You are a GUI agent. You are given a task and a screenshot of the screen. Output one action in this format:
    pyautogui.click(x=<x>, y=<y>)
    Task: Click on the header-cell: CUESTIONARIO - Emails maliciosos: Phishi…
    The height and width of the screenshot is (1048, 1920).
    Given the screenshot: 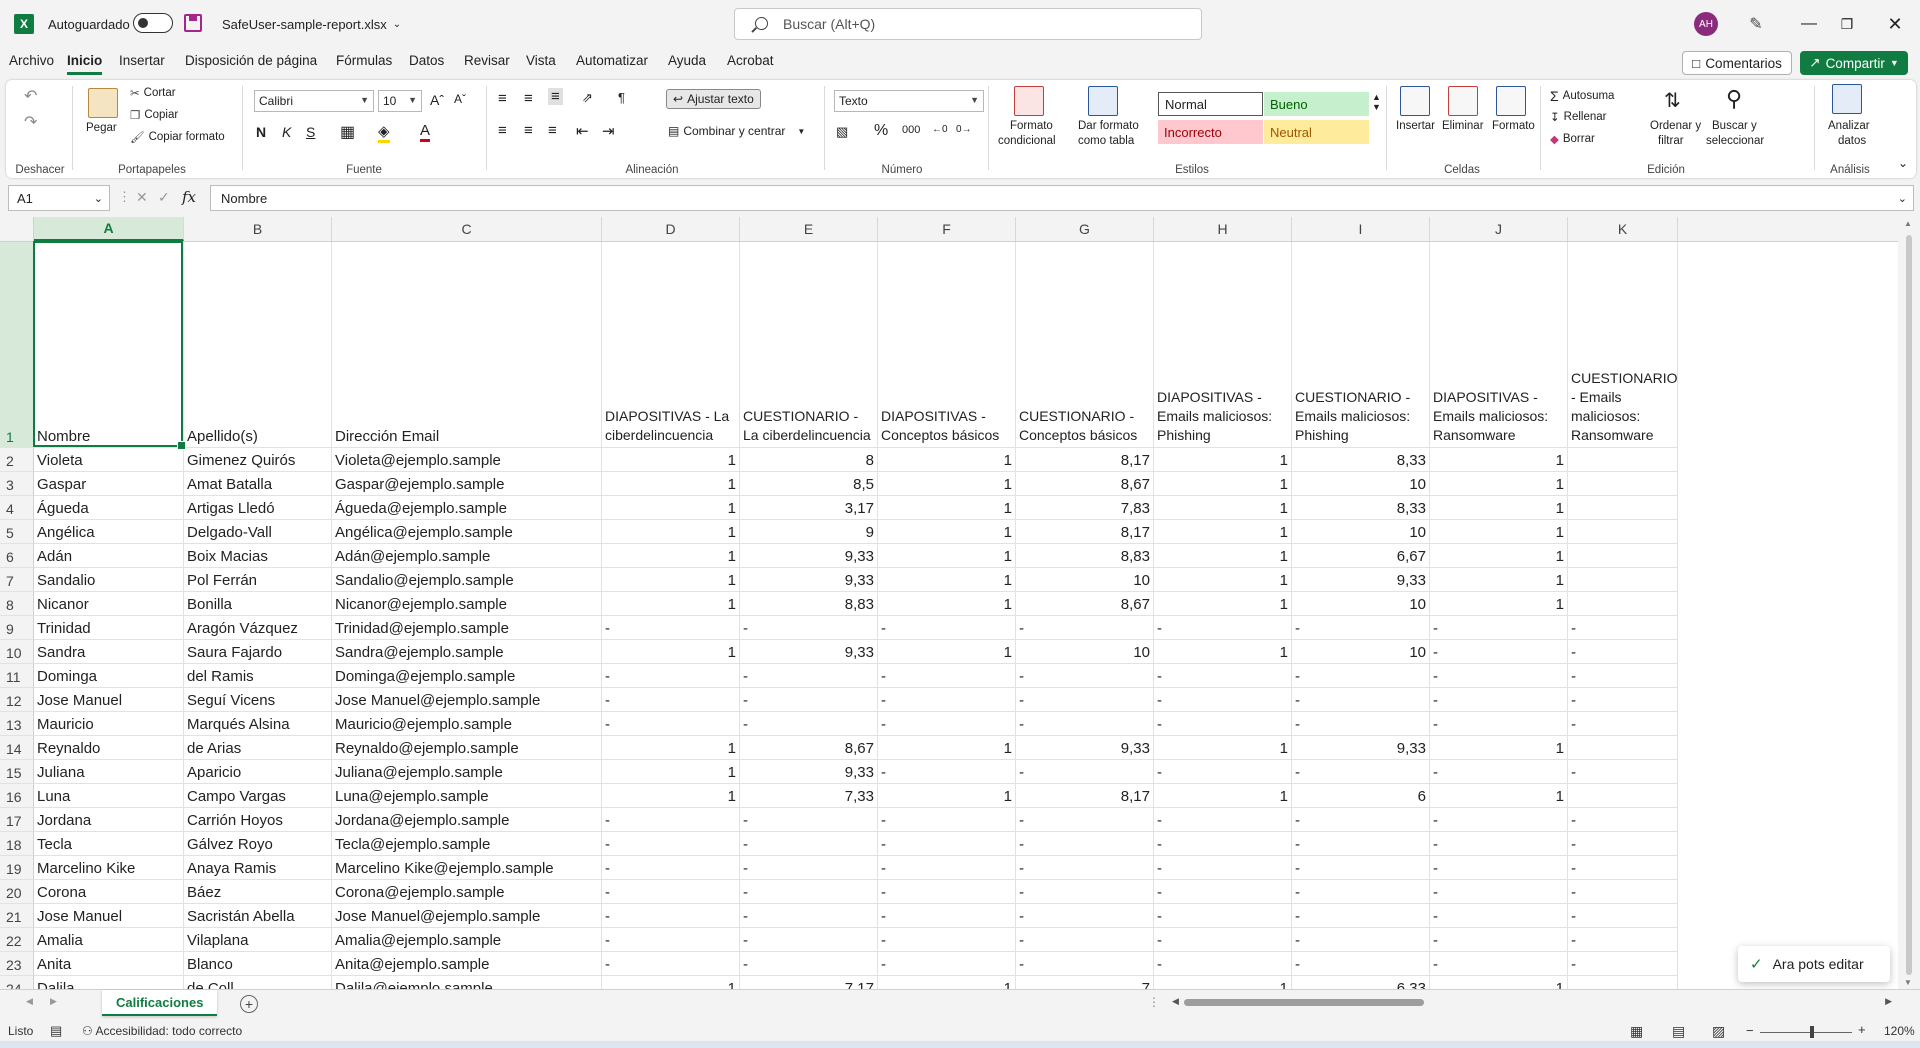 What is the action you would take?
    pyautogui.click(x=1361, y=345)
    